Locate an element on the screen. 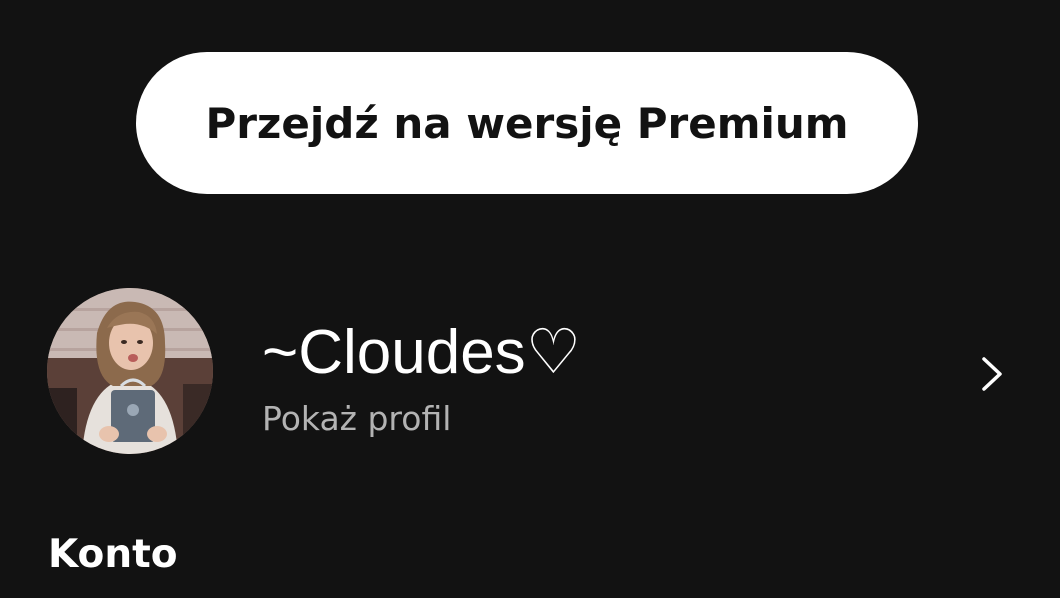 This screenshot has height=598, width=1060. avatar-image is located at coordinates (130, 371).